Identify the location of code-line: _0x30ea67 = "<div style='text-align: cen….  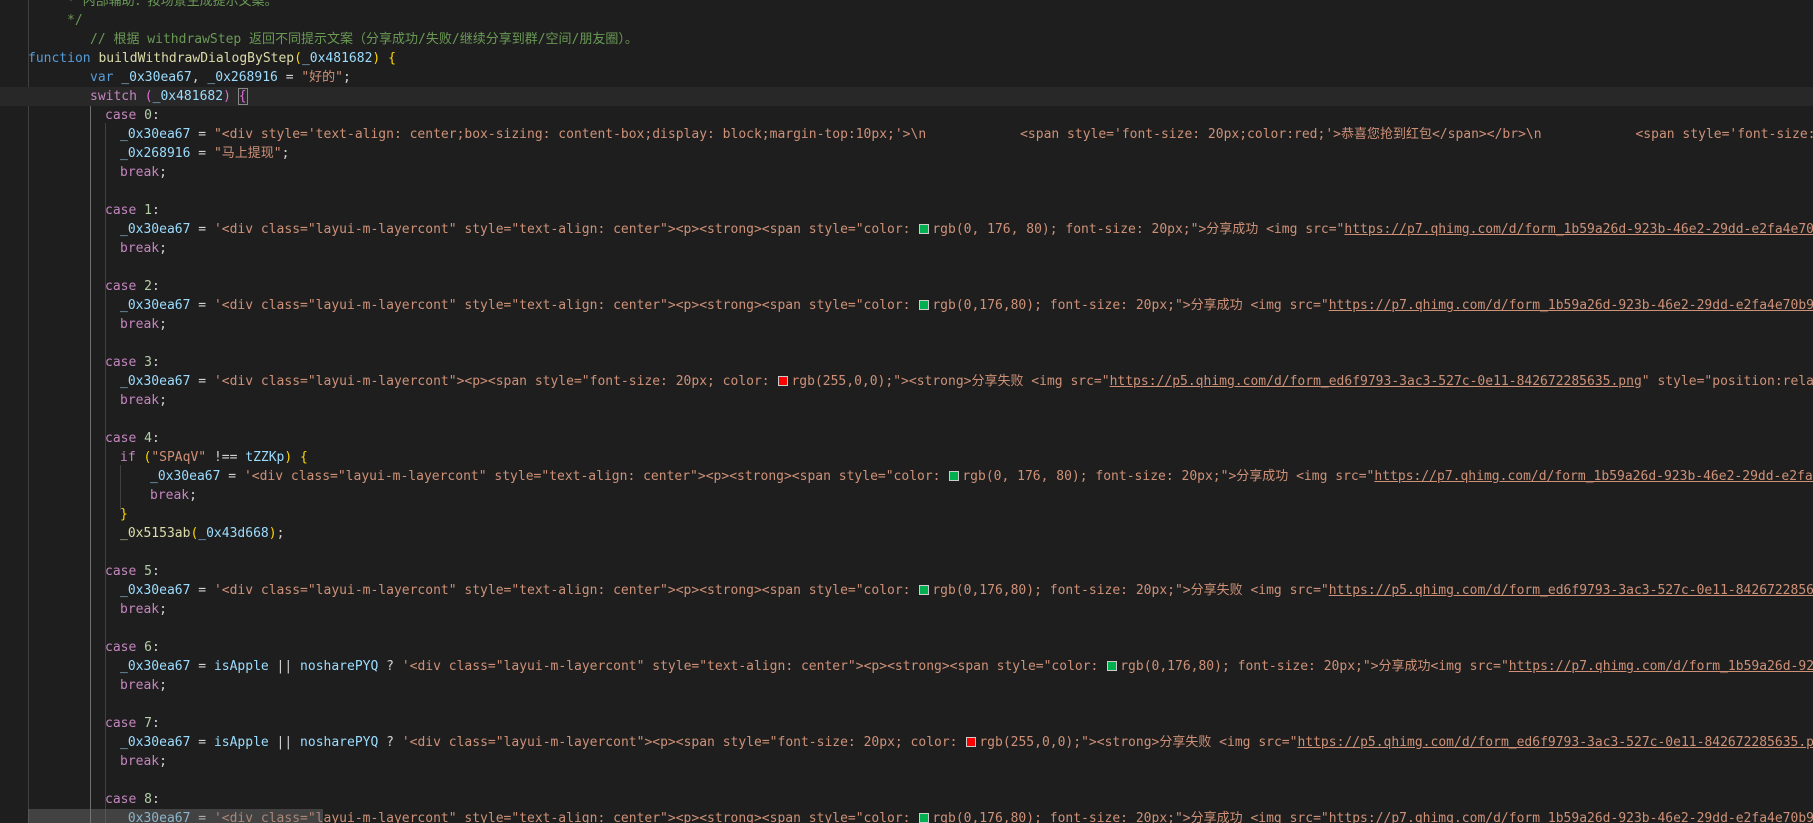
(906, 134).